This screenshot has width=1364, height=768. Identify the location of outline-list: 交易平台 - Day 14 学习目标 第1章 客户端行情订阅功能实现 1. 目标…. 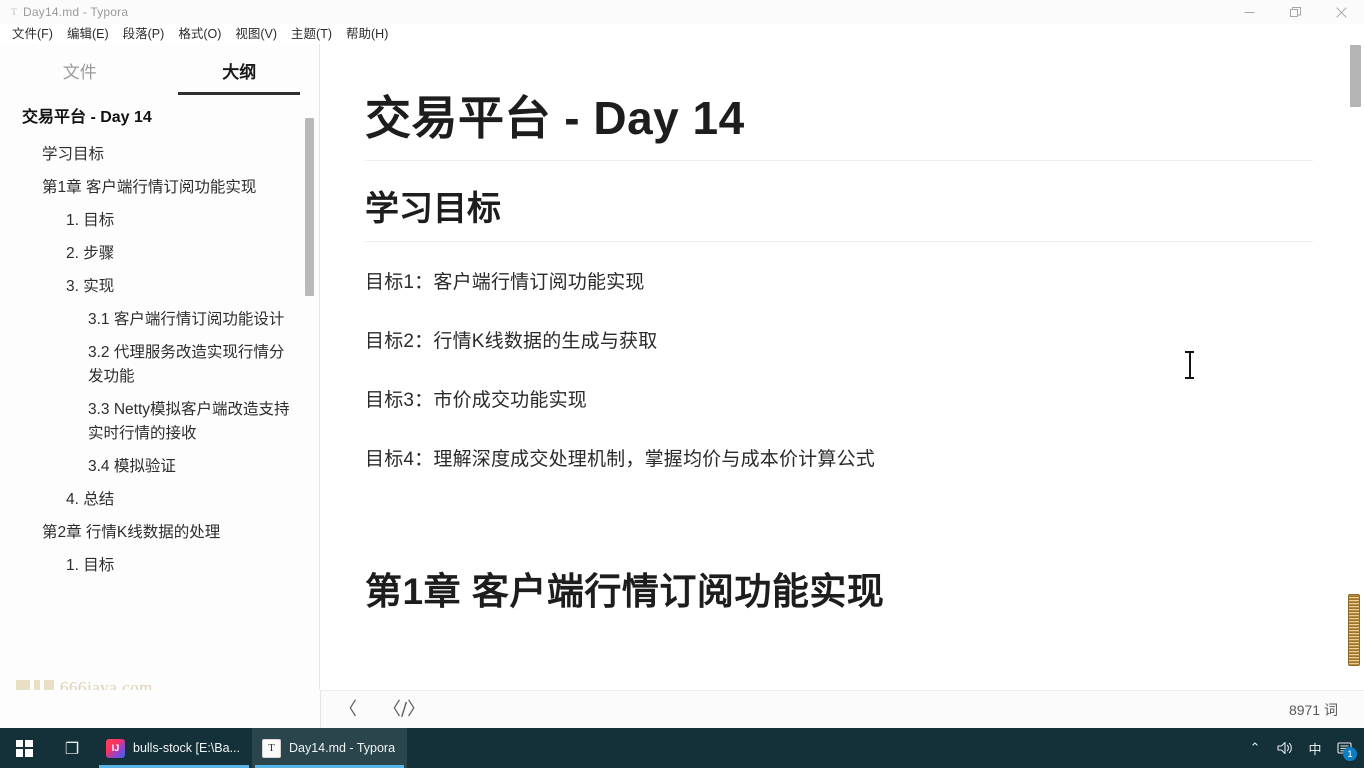
(159, 335).